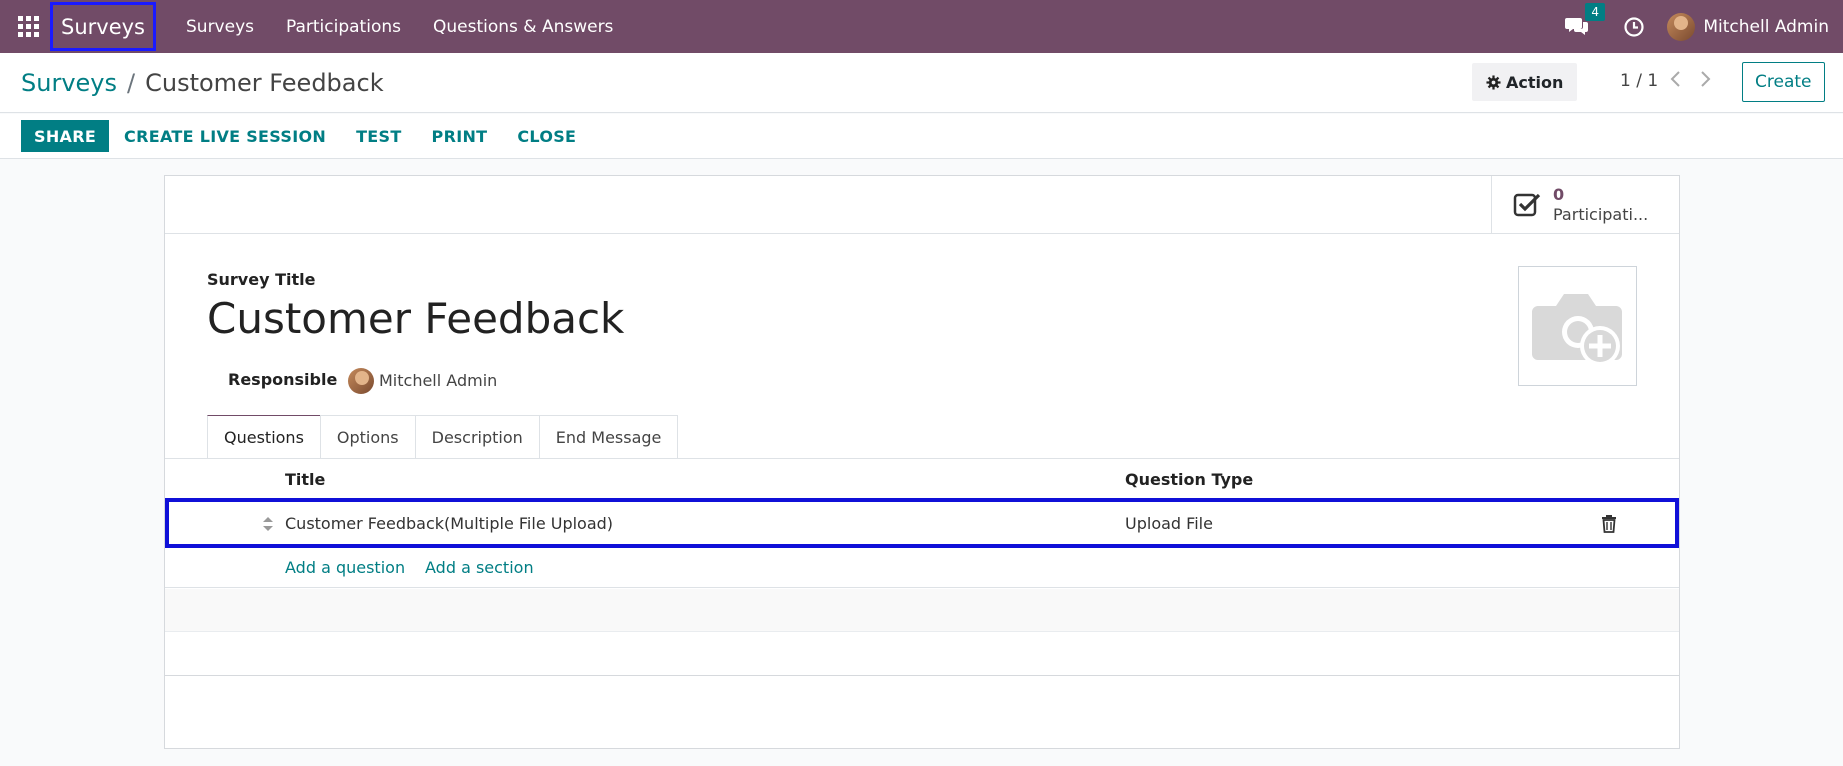 This screenshot has width=1843, height=766. Describe the element at coordinates (1169, 523) in the screenshot. I see `question-type-cell: Upload File` at that location.